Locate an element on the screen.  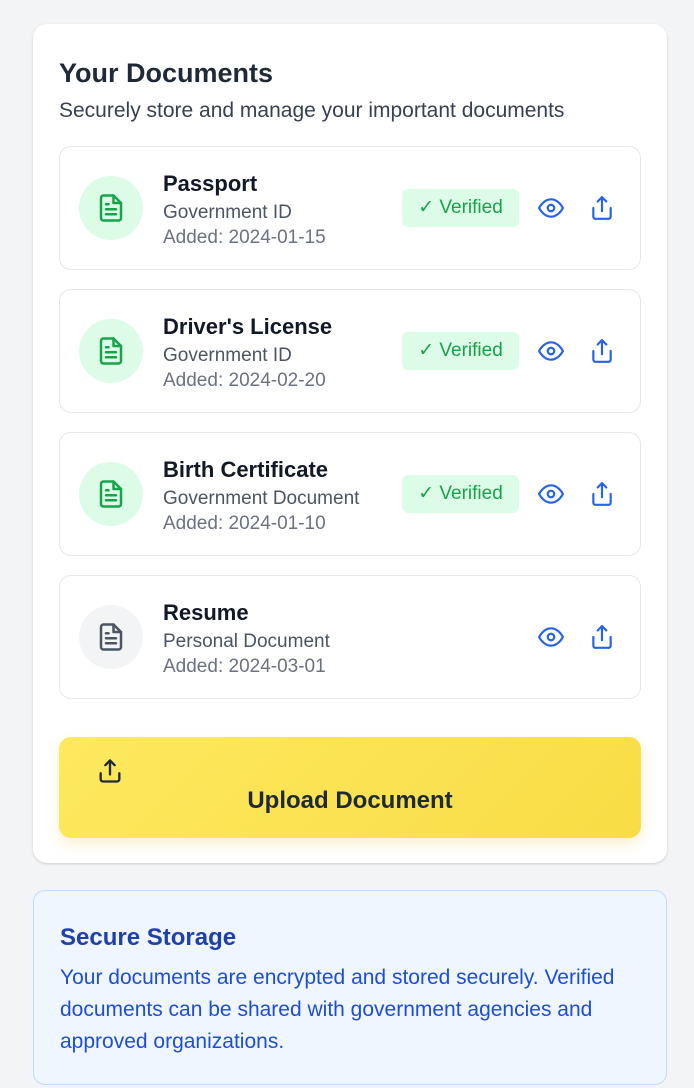
document-type: Personal Document is located at coordinates (246, 641).